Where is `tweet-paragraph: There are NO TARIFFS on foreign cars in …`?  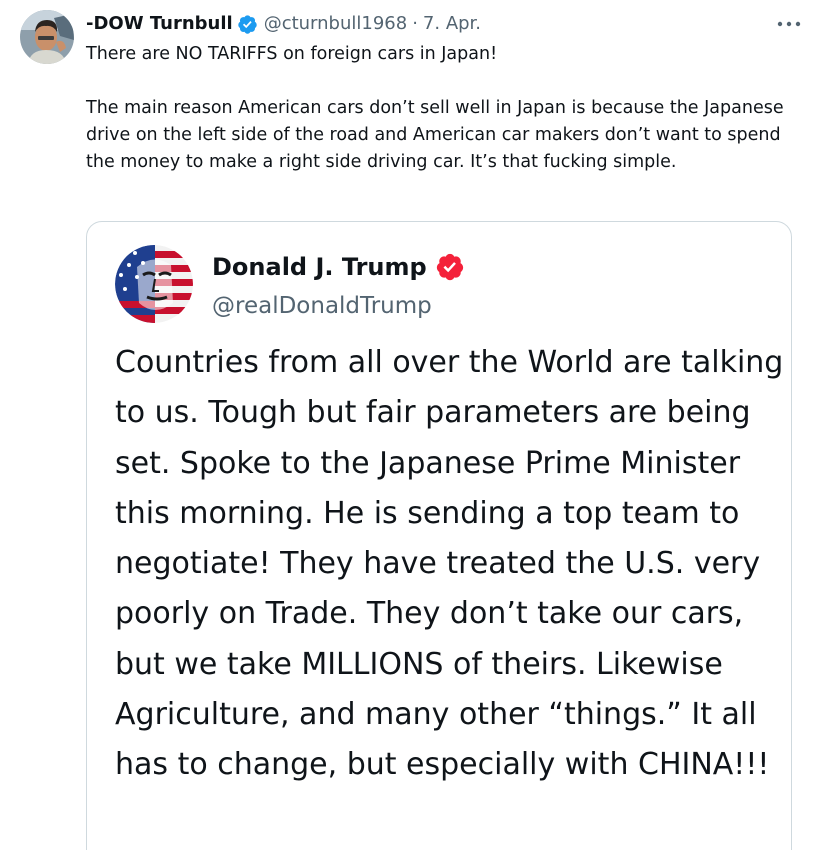
tweet-paragraph: There are NO TARIFFS on foreign cars in … is located at coordinates (292, 54).